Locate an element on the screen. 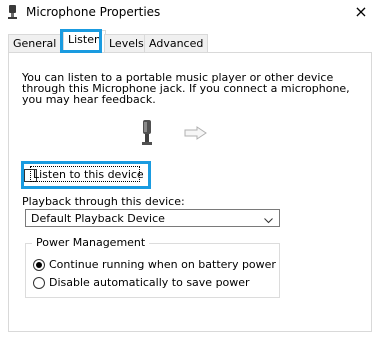 Image resolution: width=376 pixels, height=347 pixels. playback-device-select: Default Playback Device is located at coordinates (152, 218).